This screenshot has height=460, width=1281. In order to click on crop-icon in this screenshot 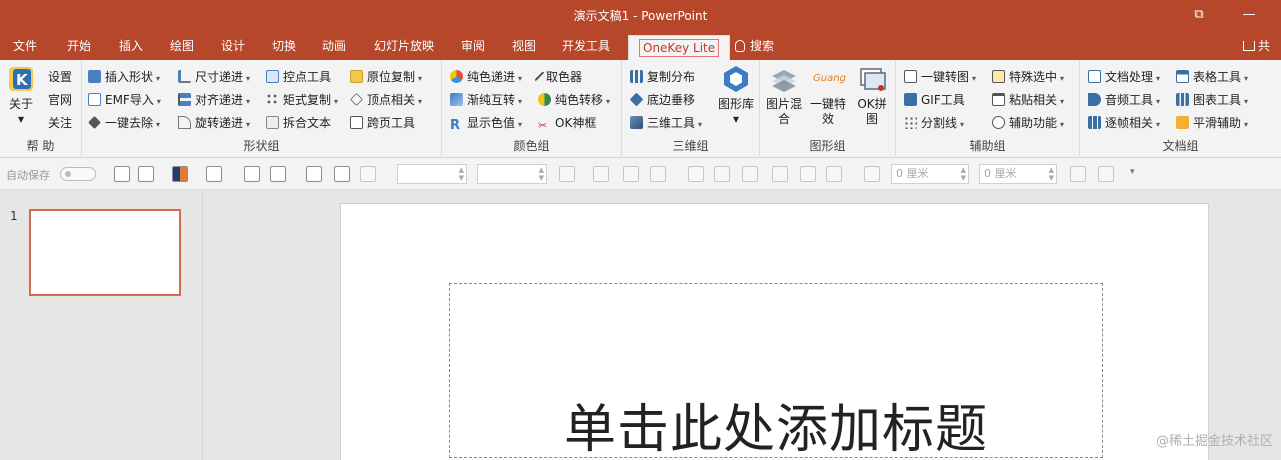, I will do `click(252, 174)`.